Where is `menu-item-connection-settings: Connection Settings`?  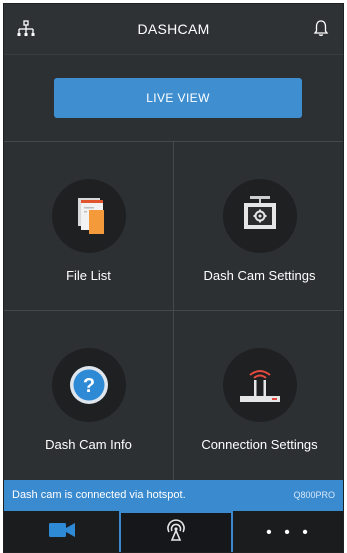
menu-item-connection-settings: Connection Settings is located at coordinates (258, 395).